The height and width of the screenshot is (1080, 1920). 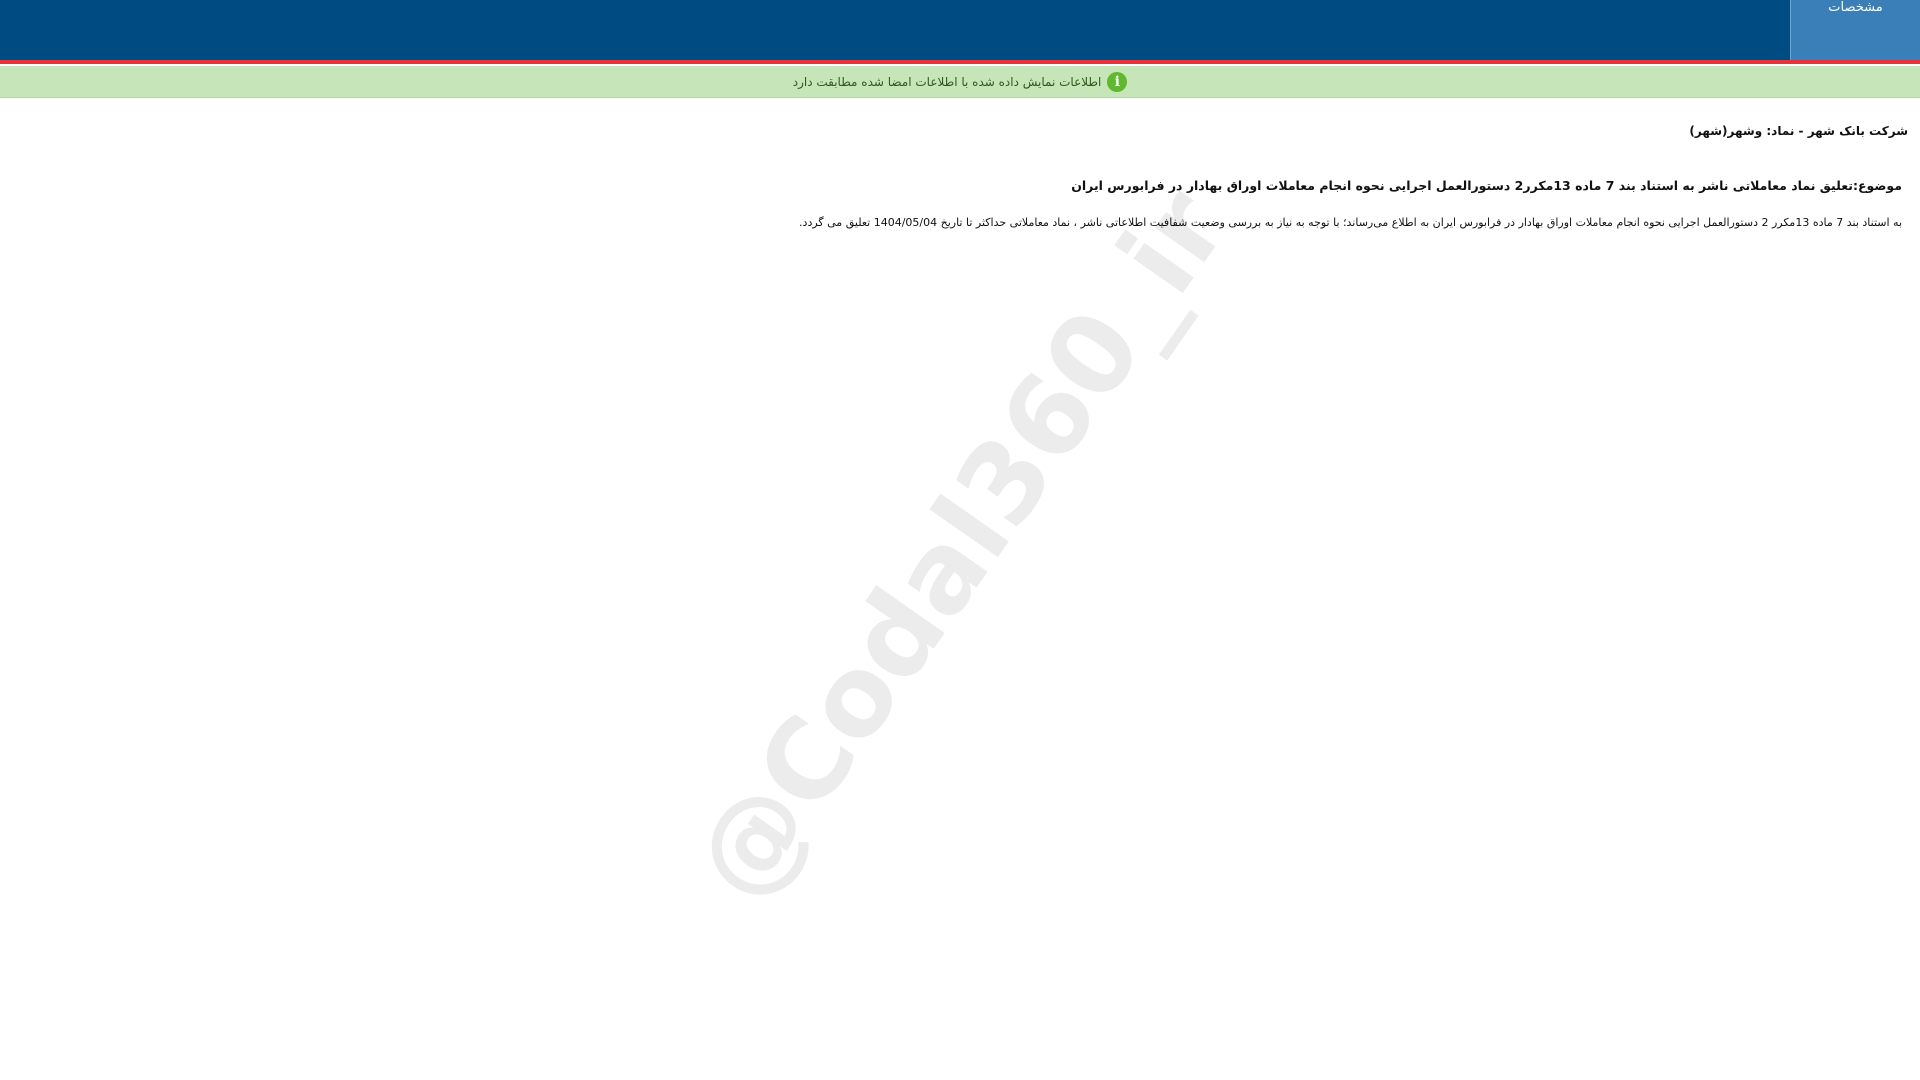 What do you see at coordinates (1855, 31) in the screenshot?
I see `tab-specifications: مشخصات` at bounding box center [1855, 31].